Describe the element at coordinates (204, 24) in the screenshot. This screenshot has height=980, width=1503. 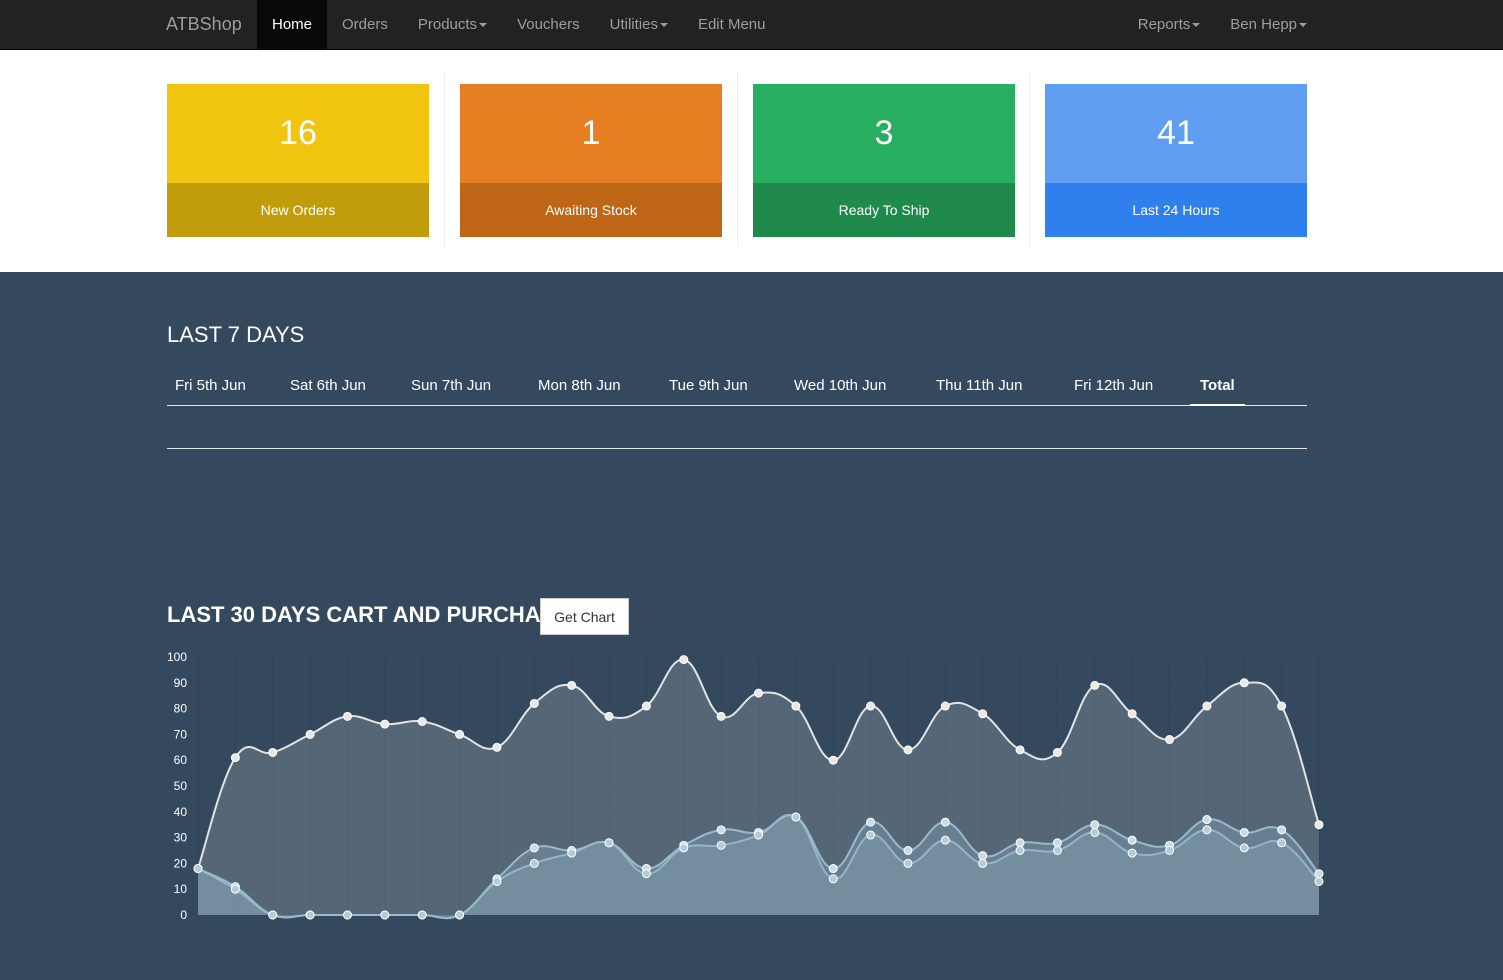
I see `brand-link: ATBShop` at that location.